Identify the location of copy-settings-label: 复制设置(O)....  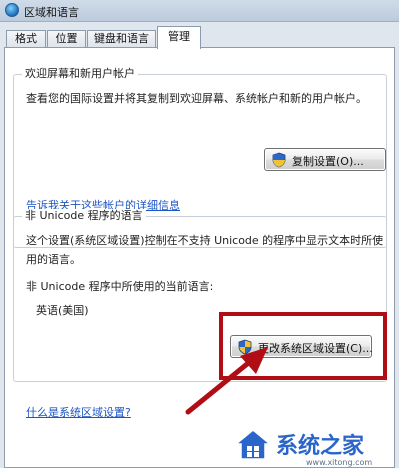
(328, 161).